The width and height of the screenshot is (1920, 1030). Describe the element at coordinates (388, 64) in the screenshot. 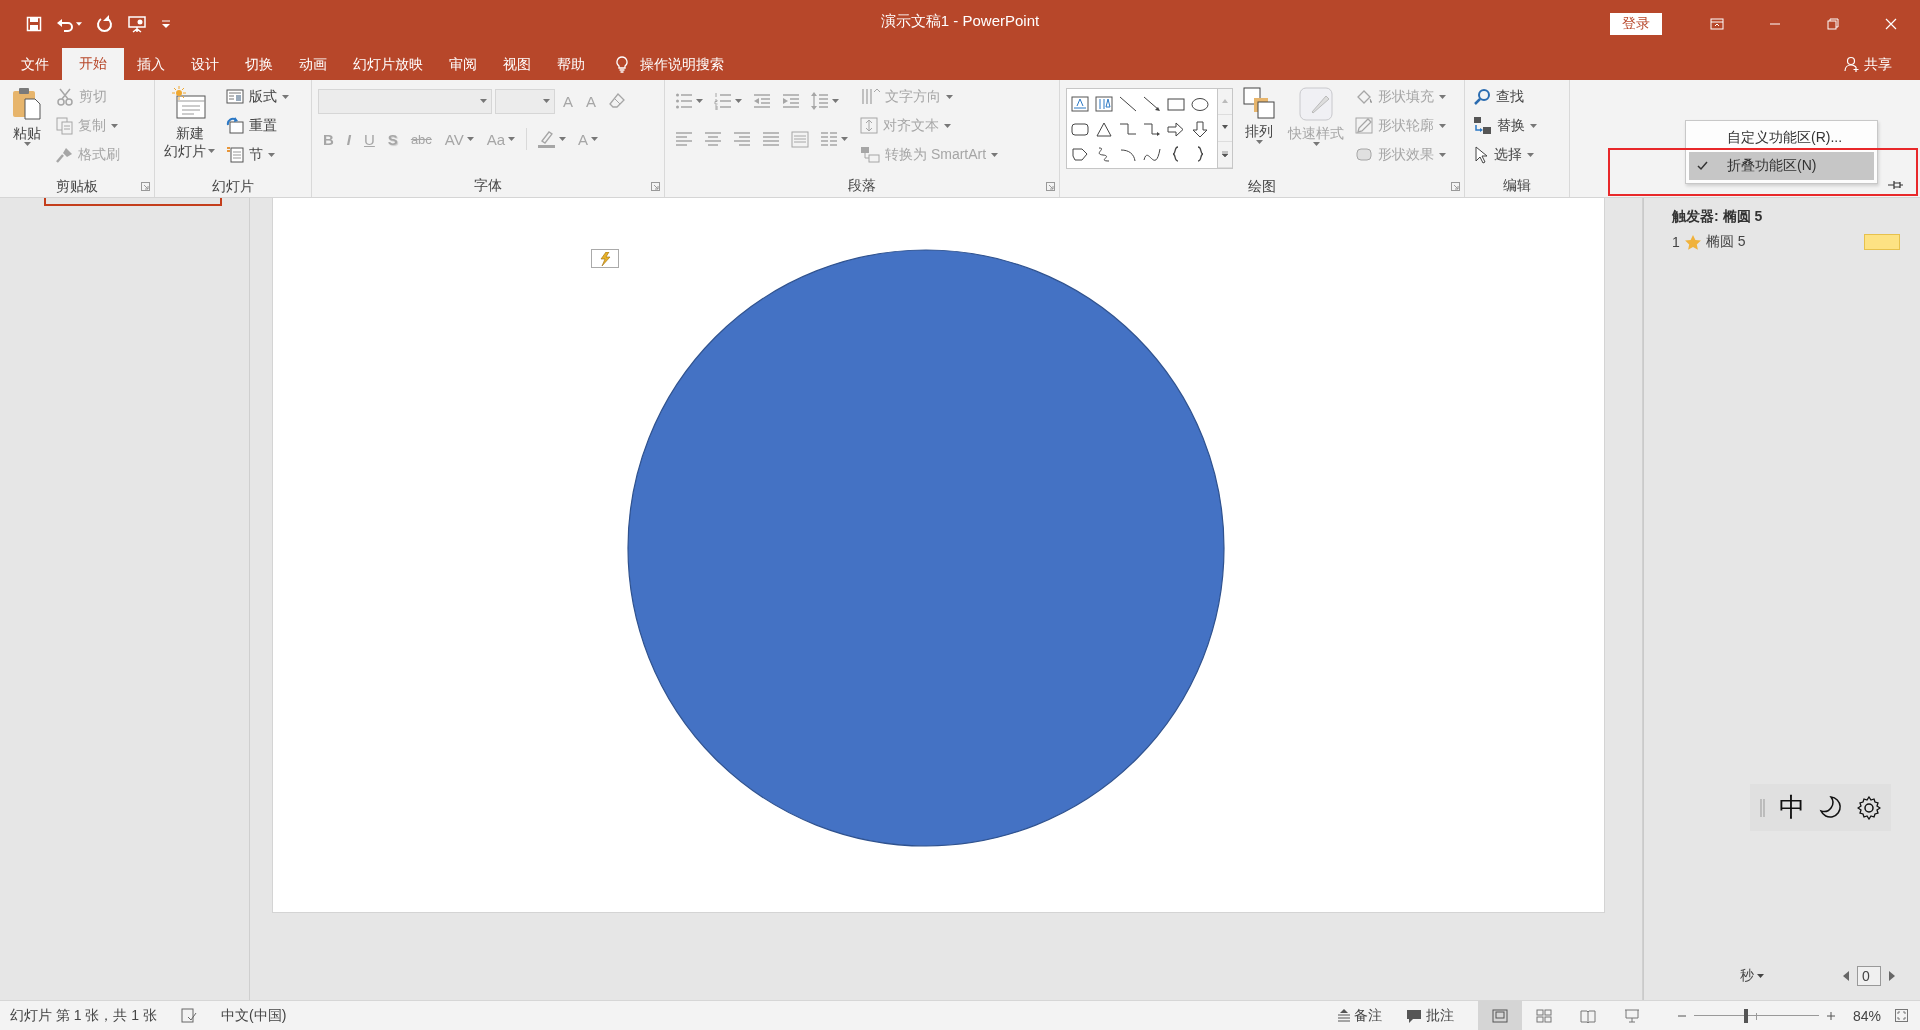

I see `ribbon-tab: 幻灯片放映` at that location.